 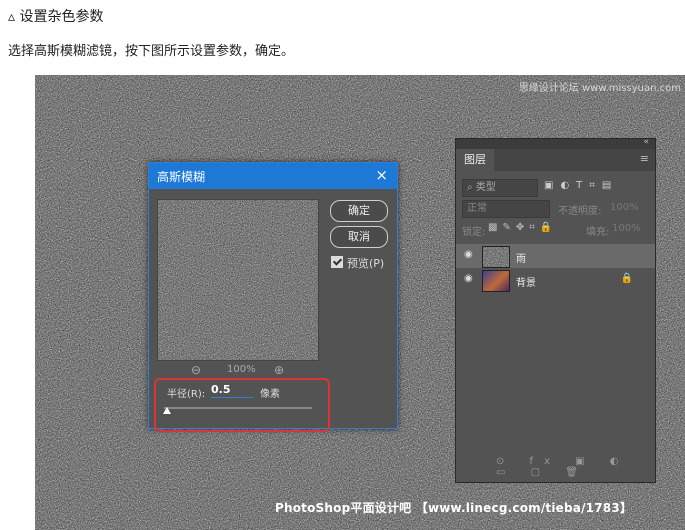 I want to click on radius-slider-track, so click(x=238, y=408).